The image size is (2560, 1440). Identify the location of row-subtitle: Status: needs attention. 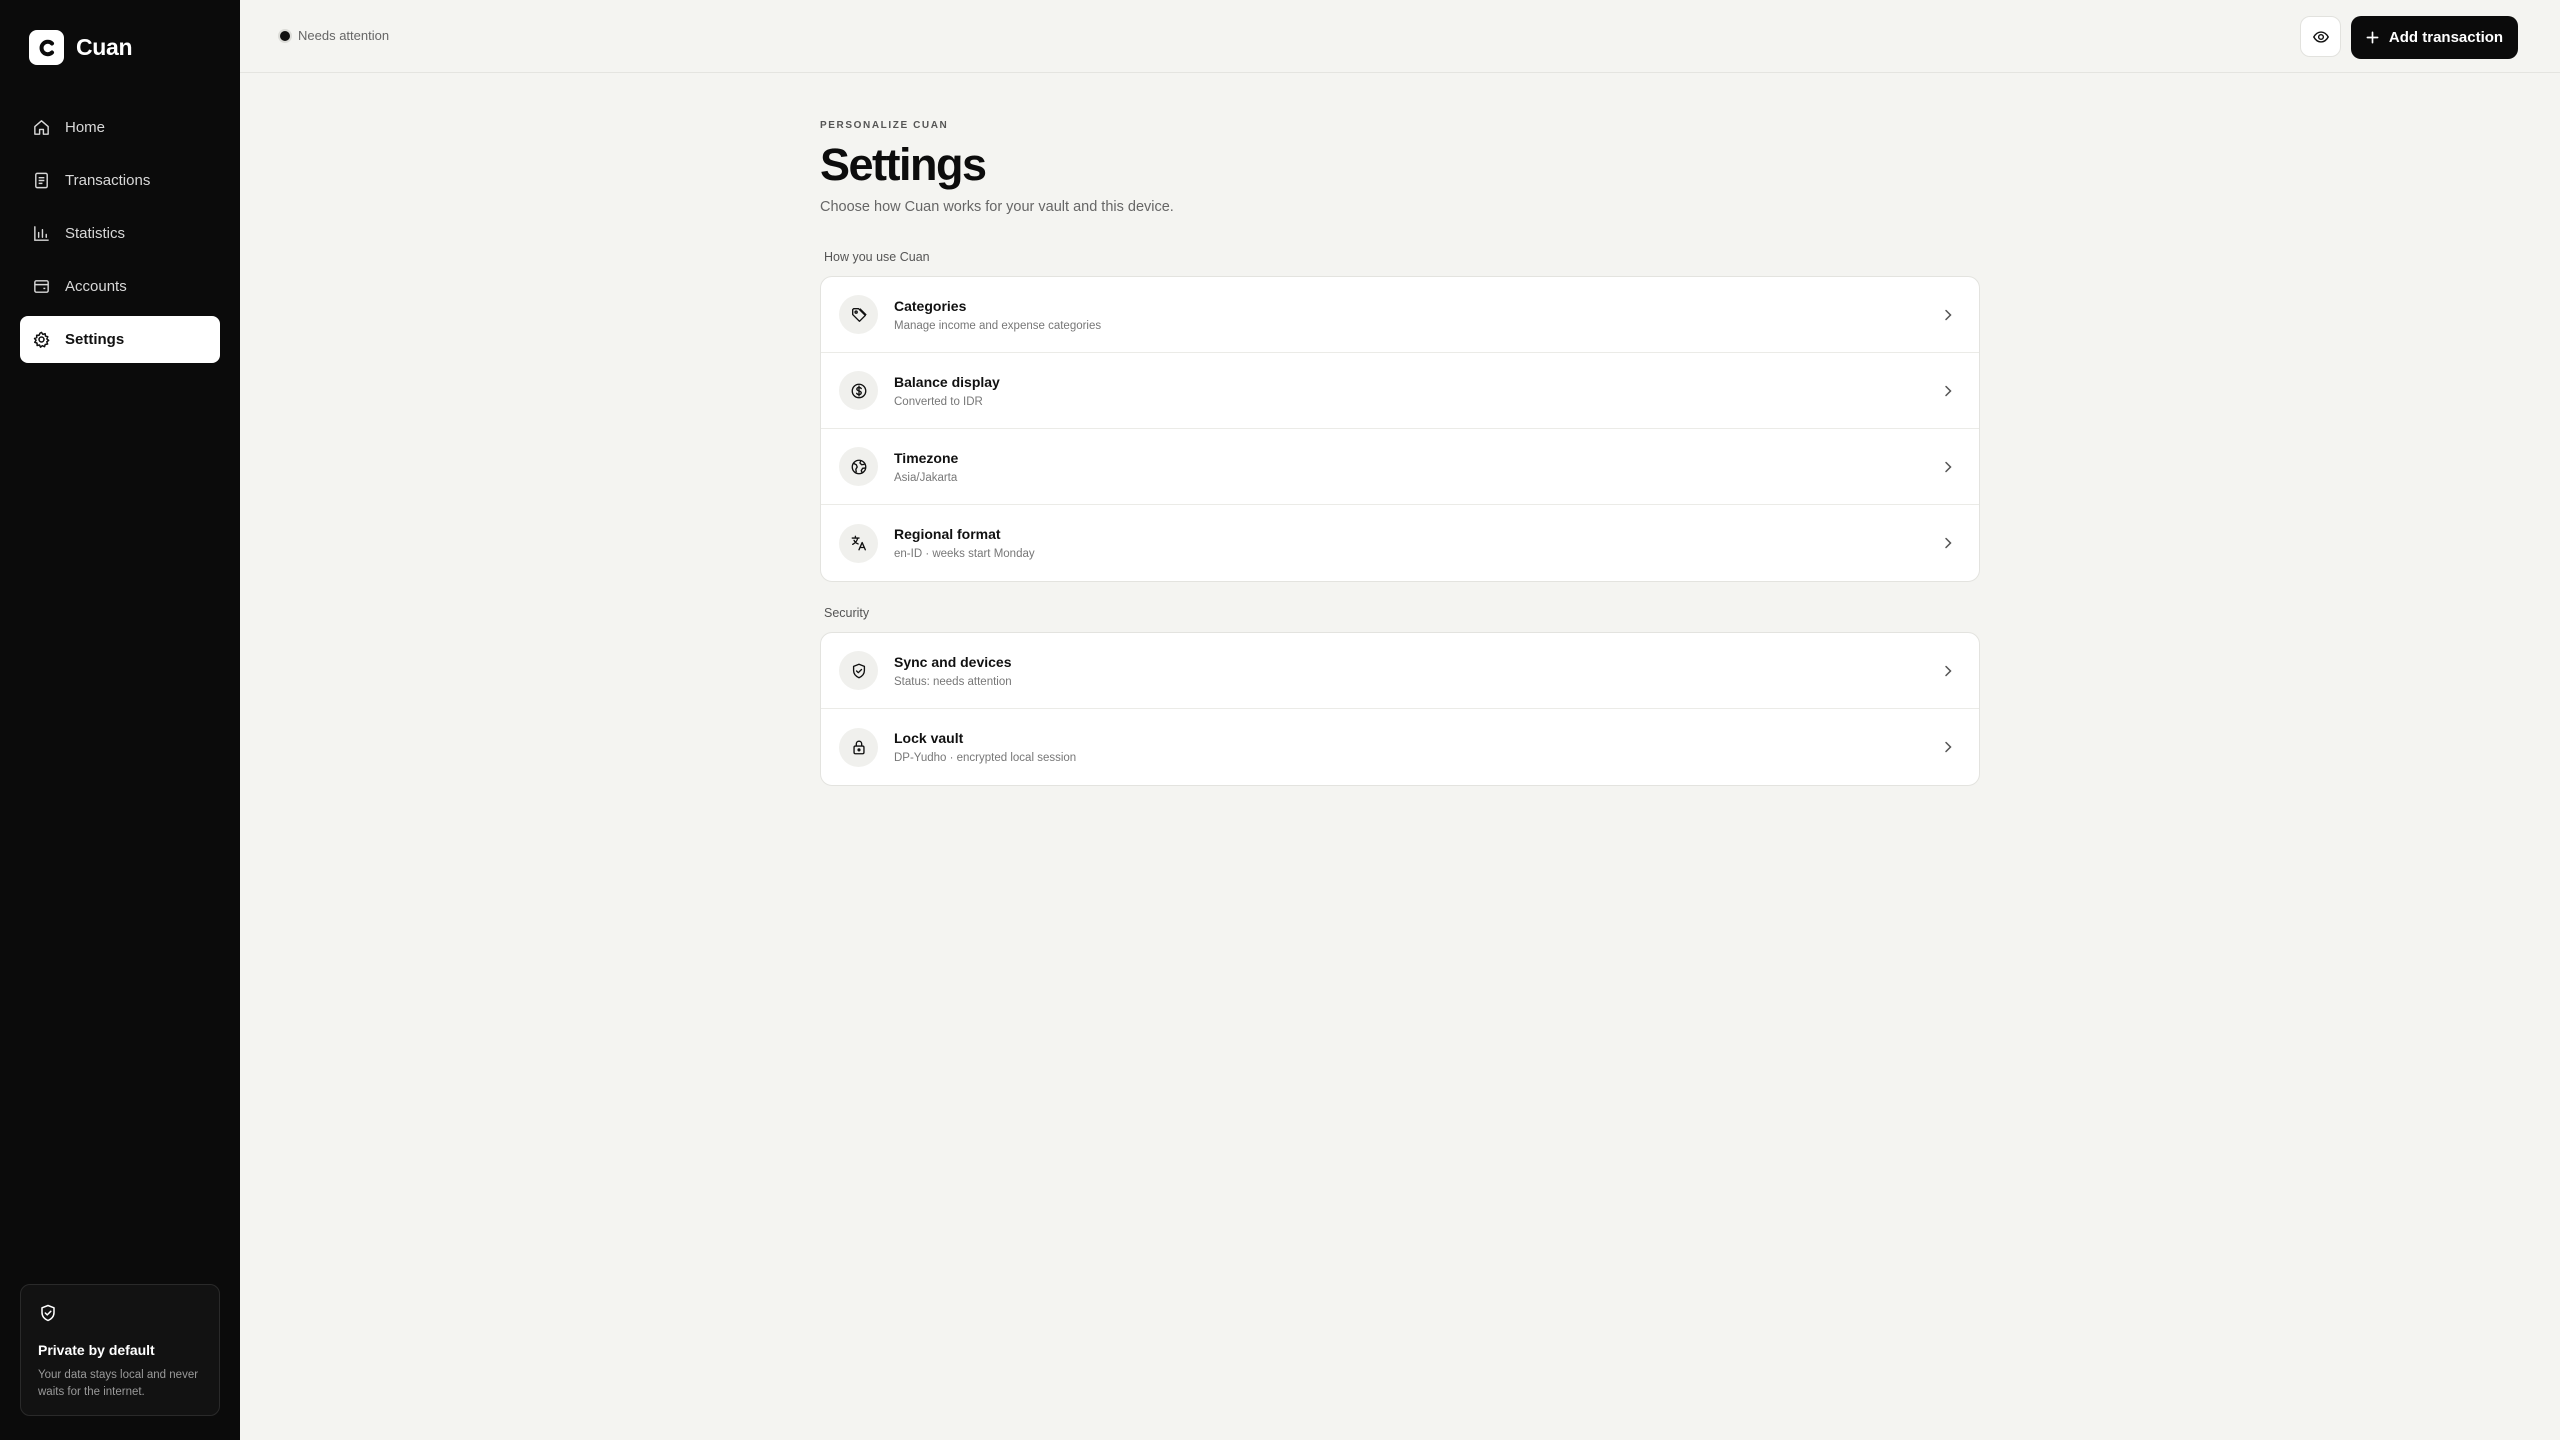
(953, 681).